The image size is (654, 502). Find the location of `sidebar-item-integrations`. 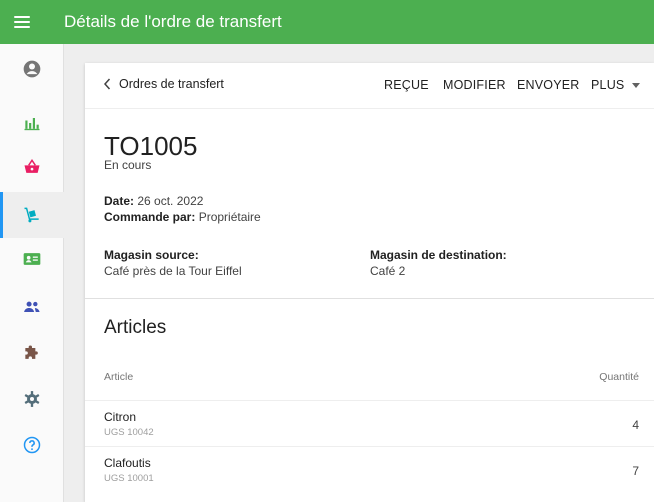

sidebar-item-integrations is located at coordinates (32, 353).